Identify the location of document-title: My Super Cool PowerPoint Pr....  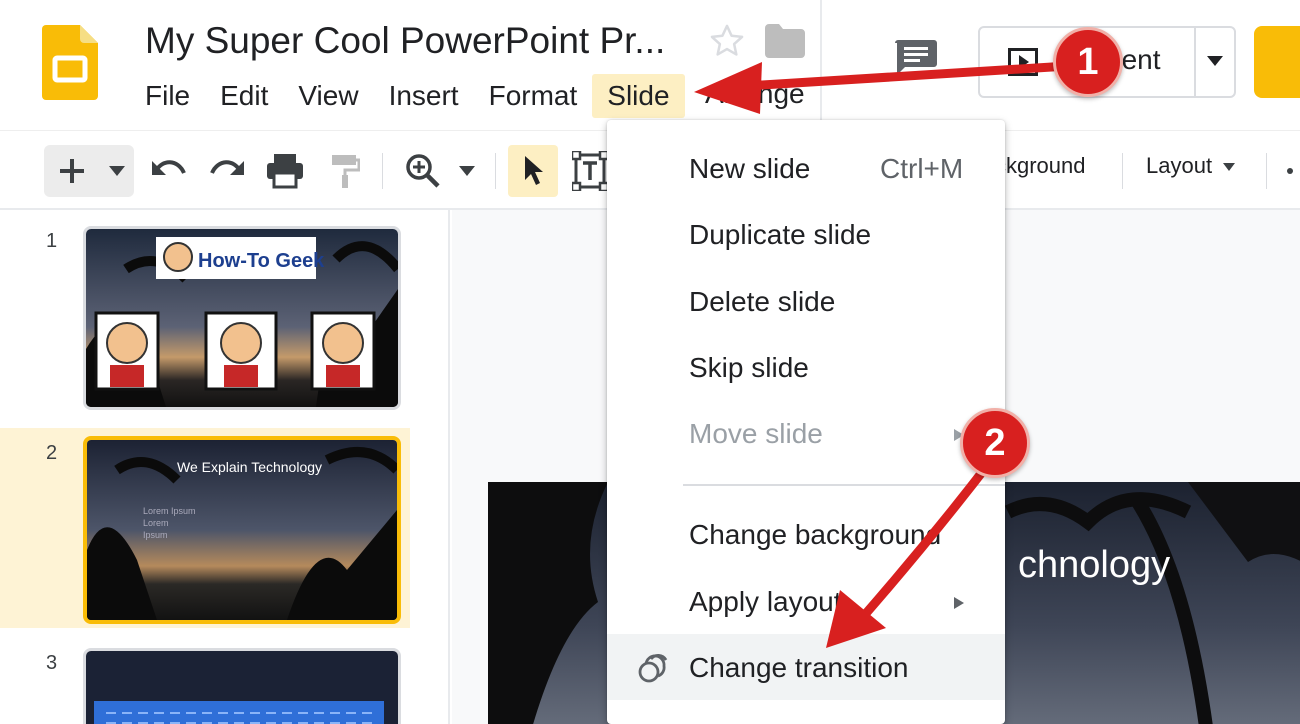
(405, 41).